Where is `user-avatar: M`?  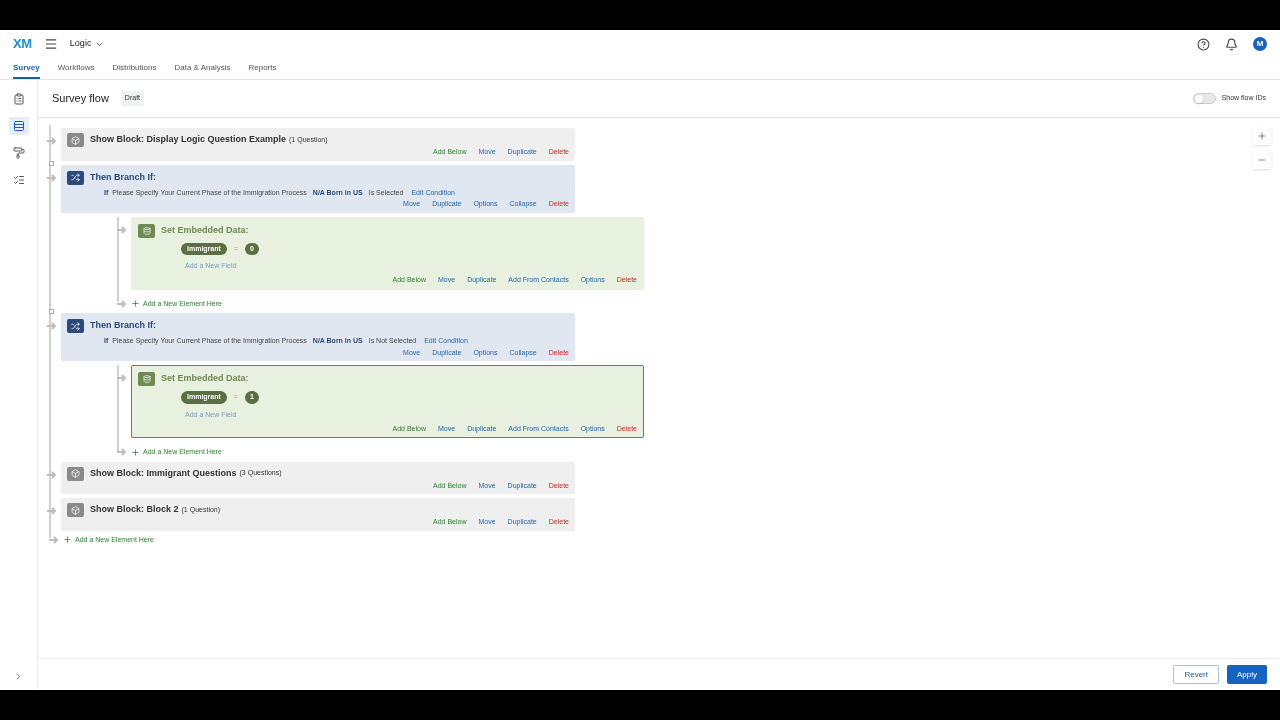
user-avatar: M is located at coordinates (1260, 44).